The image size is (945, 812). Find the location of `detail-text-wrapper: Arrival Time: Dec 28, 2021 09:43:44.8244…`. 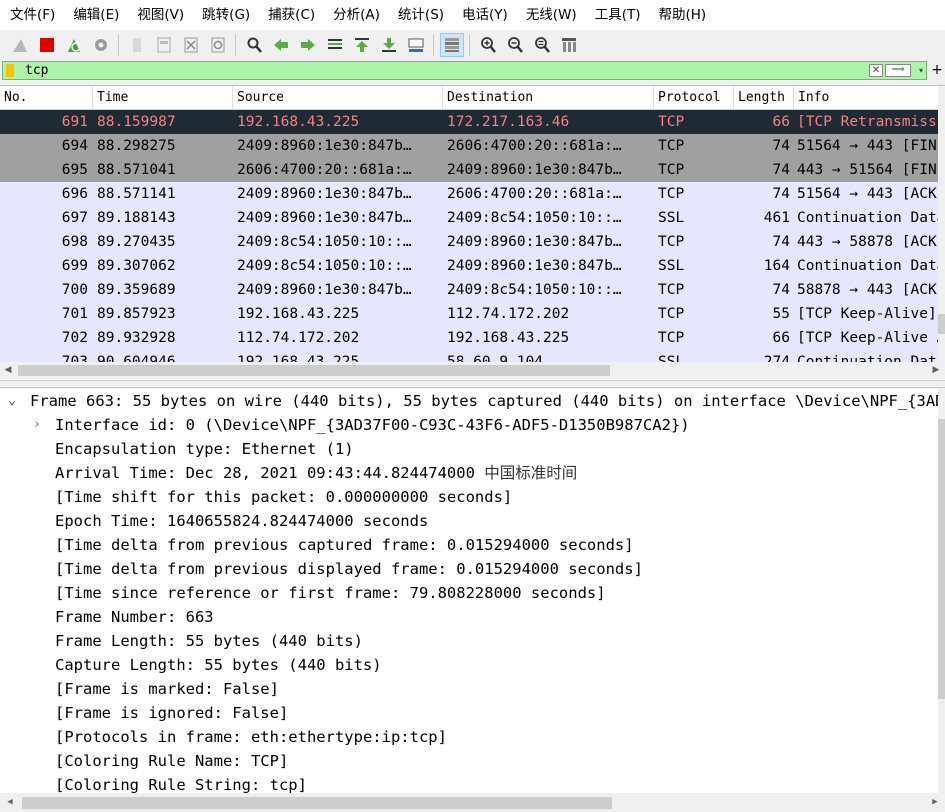

detail-text-wrapper: Arrival Time: Dec 28, 2021 09:43:44.8244… is located at coordinates (316, 473).